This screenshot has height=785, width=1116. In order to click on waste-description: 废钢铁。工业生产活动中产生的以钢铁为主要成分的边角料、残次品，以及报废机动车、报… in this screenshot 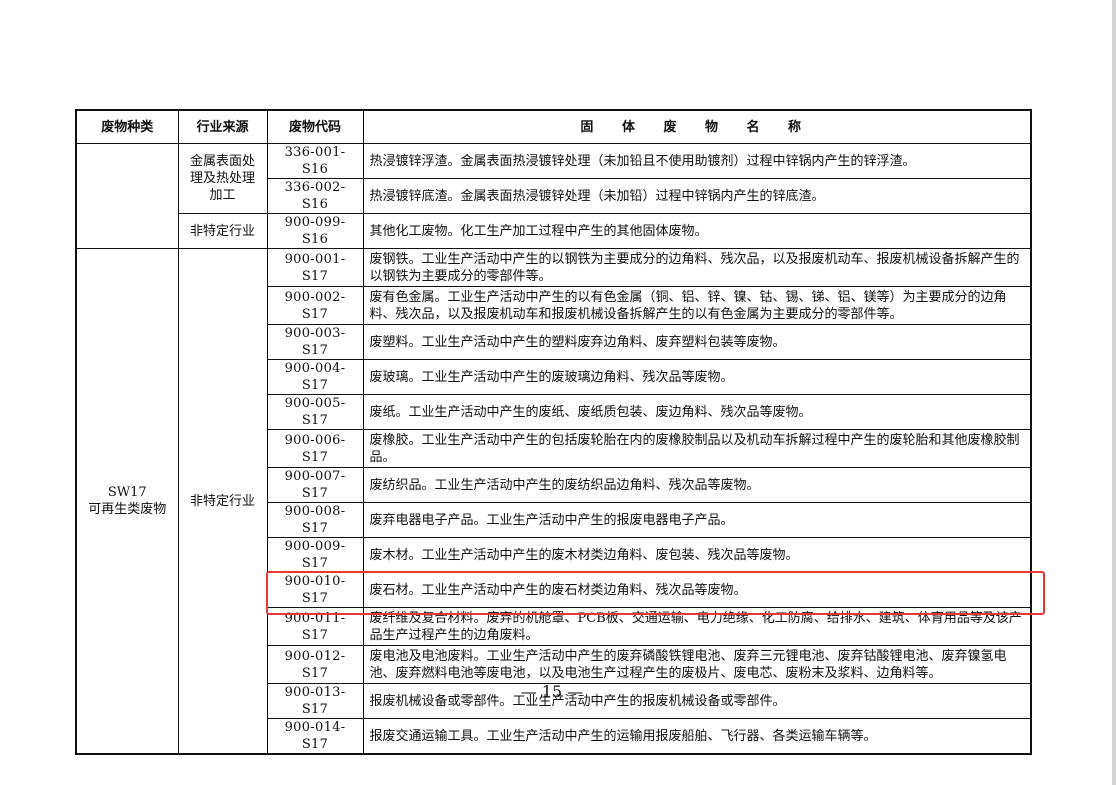, I will do `click(697, 267)`.